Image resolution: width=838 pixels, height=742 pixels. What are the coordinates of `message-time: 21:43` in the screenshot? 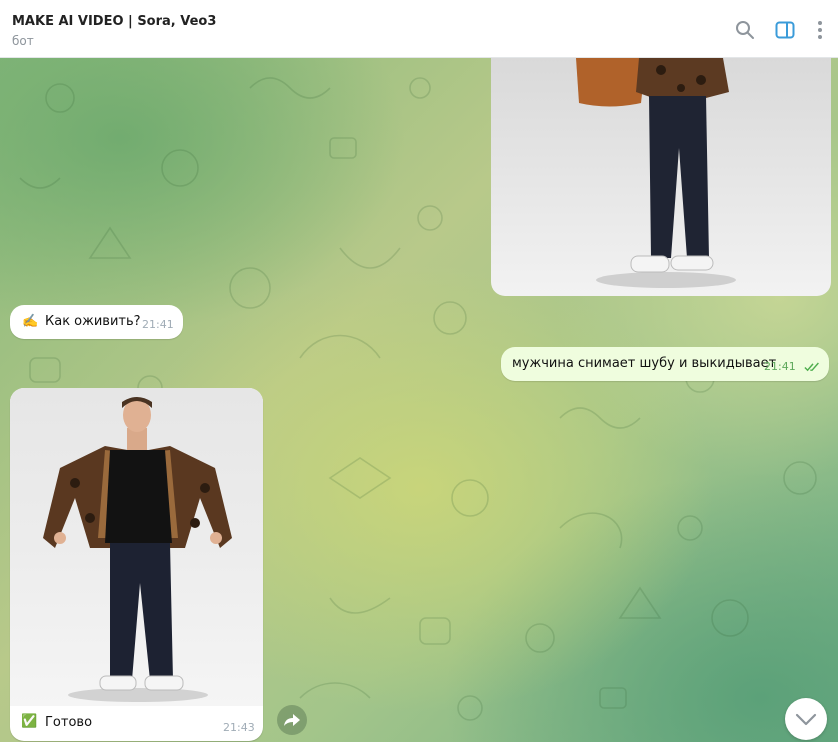 It's located at (239, 727).